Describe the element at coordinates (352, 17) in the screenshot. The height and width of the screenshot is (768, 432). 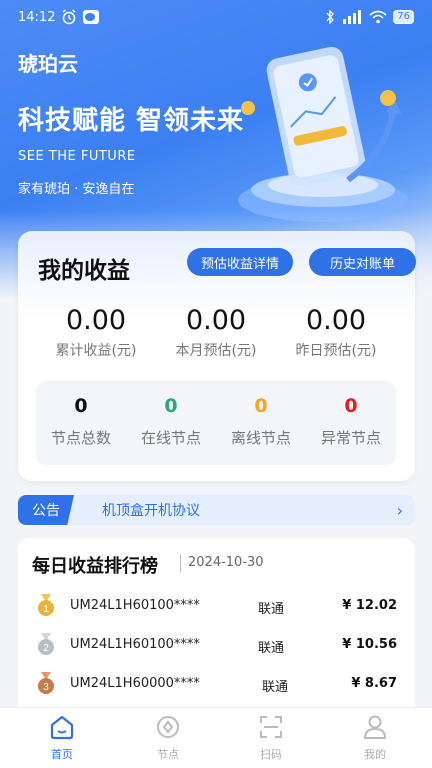
I see `signal-icon` at that location.